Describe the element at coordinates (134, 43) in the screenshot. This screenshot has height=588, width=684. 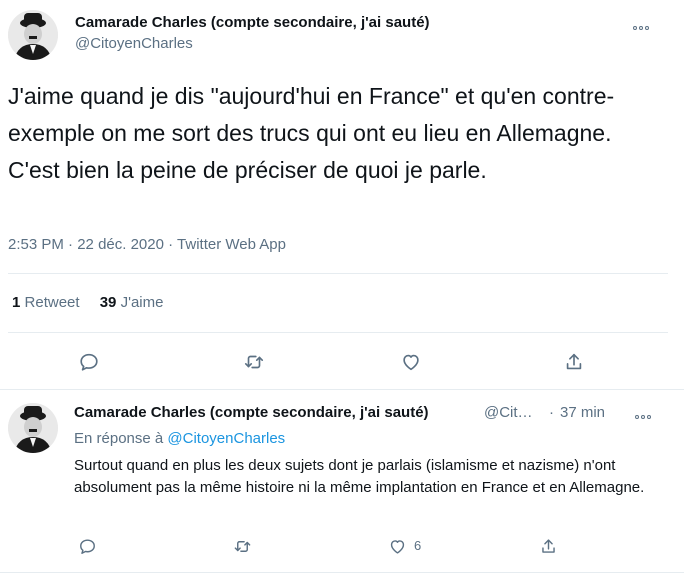
I see `author-handle: @CitoyenCharles` at that location.